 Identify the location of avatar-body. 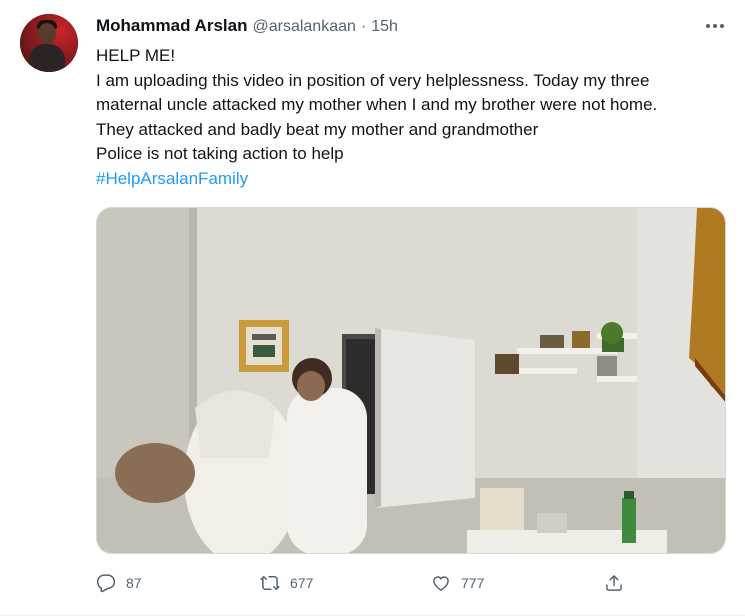
(47, 58).